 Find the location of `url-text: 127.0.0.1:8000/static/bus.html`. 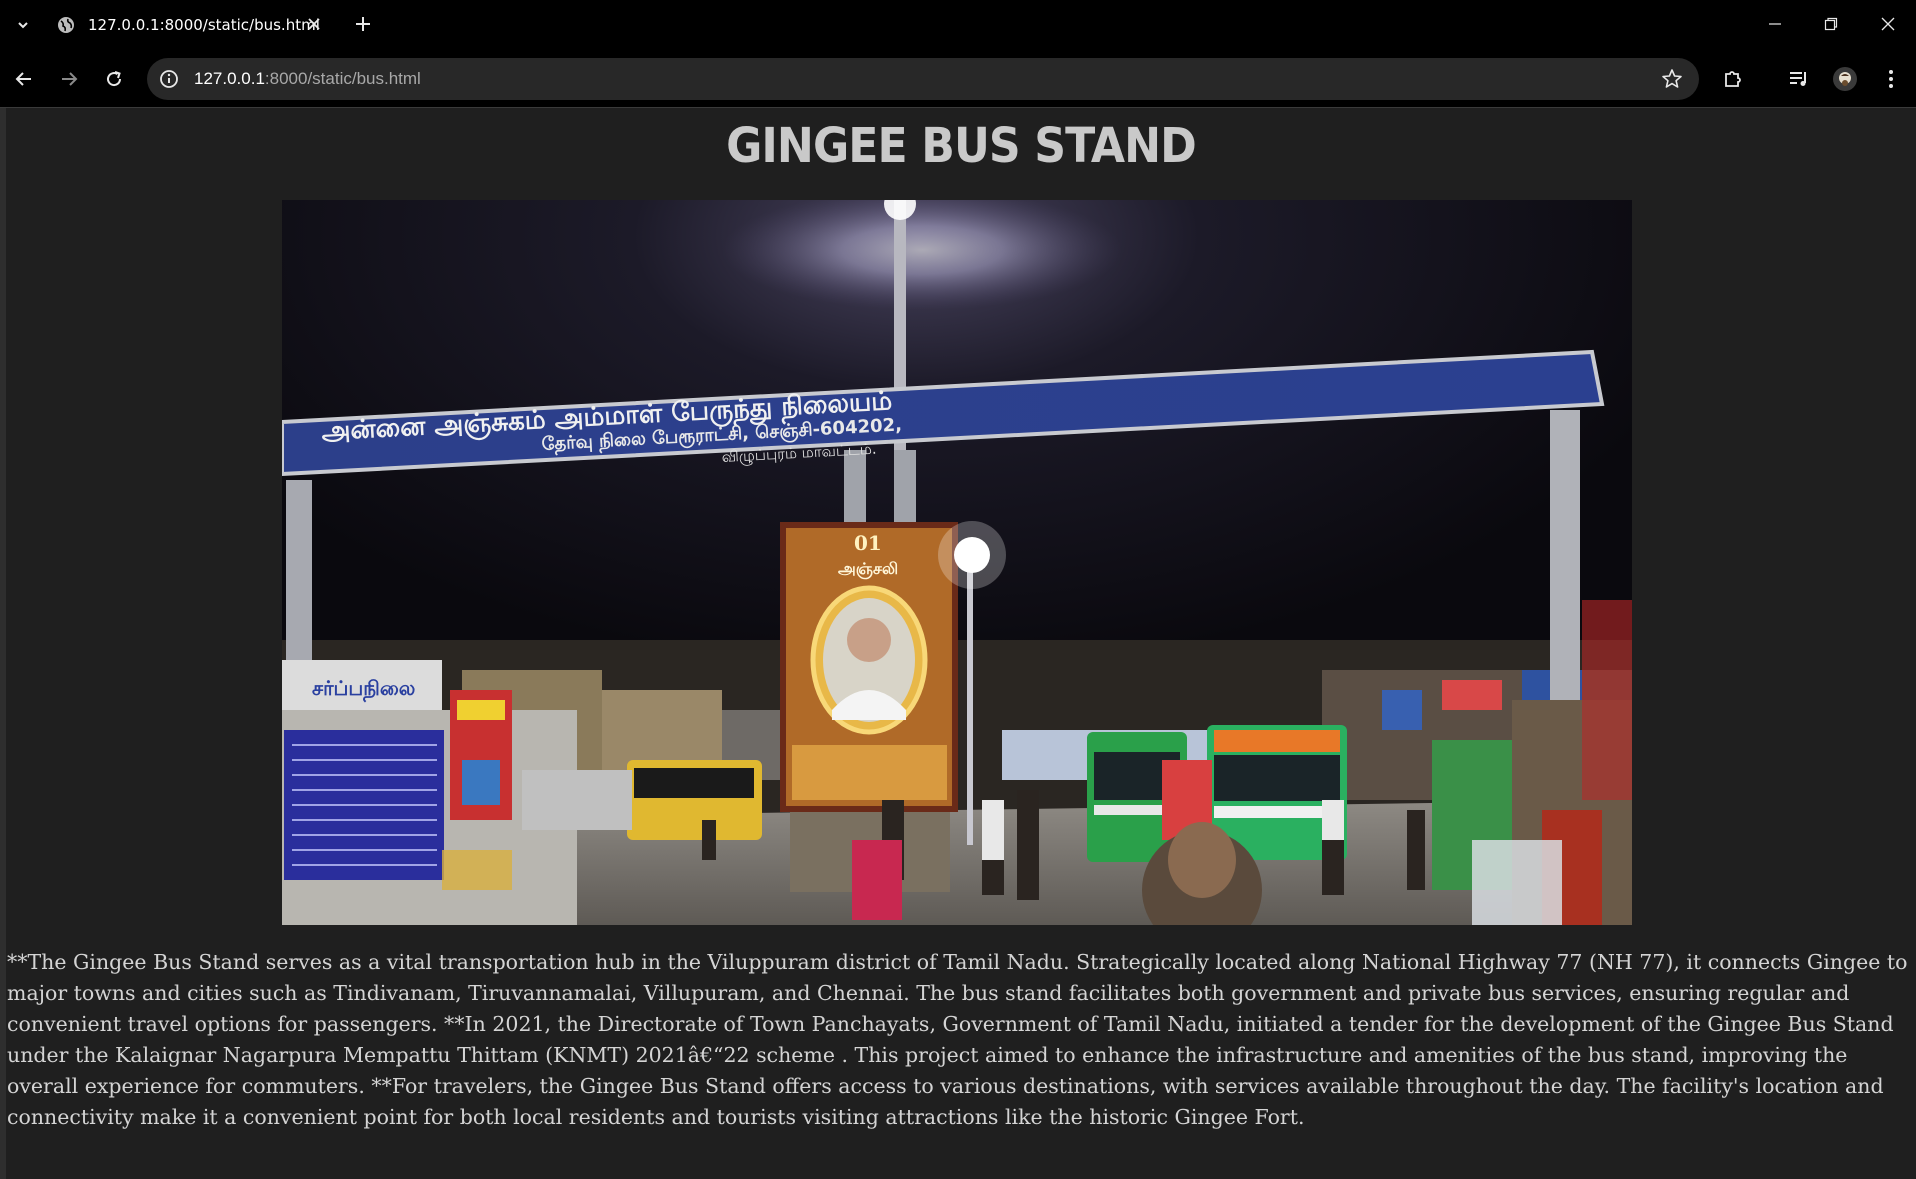

url-text: 127.0.0.1:8000/static/bus.html is located at coordinates (307, 79).